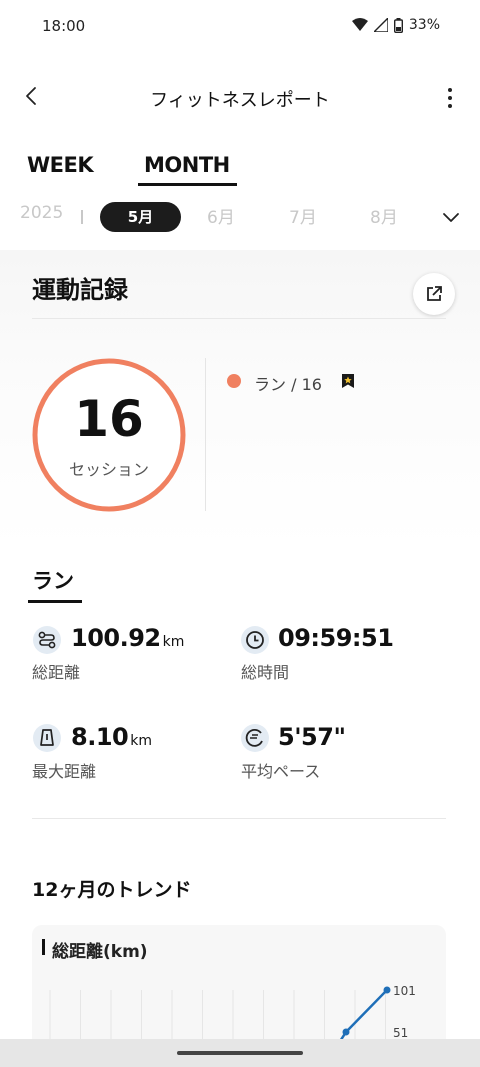  Describe the element at coordinates (47, 640) in the screenshot. I see `route-icon` at that location.